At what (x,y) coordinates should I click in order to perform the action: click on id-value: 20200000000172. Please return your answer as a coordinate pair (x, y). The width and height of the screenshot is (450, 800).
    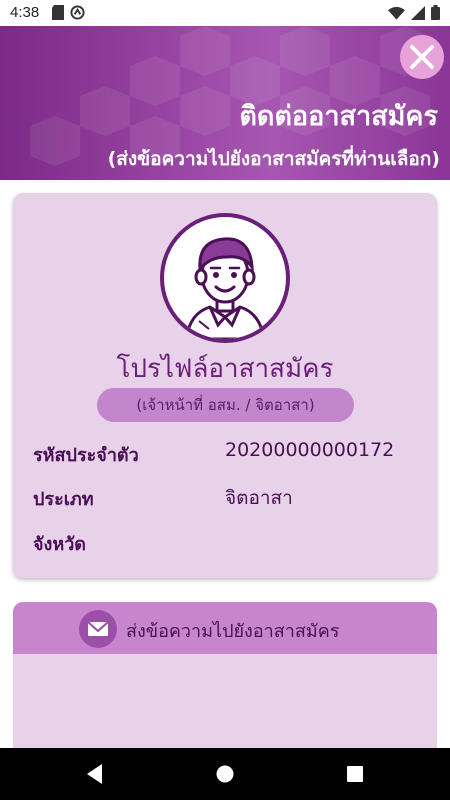
    Looking at the image, I should click on (310, 450).